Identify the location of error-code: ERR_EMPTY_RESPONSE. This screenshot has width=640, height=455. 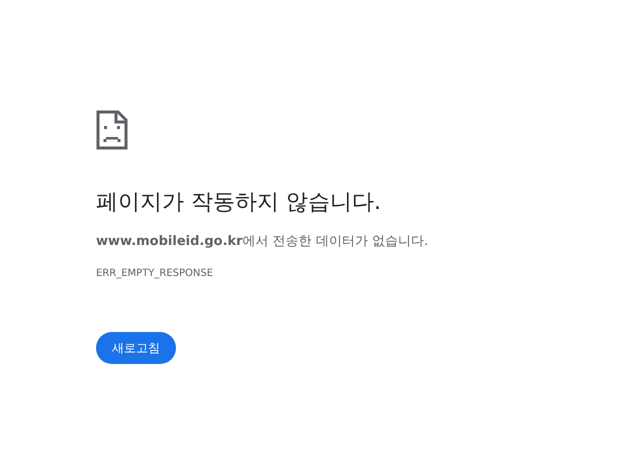
(155, 274).